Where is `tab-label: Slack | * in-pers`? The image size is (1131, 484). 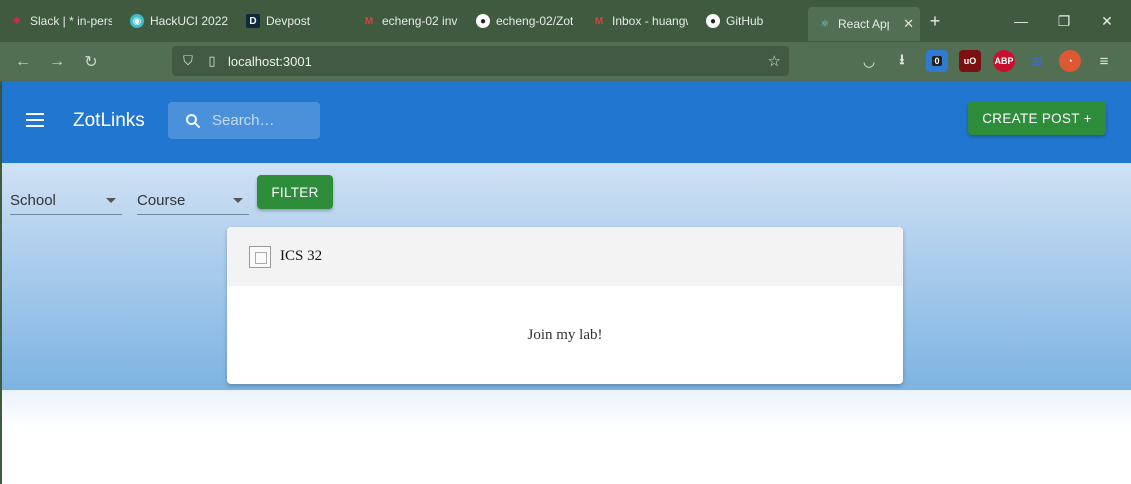 tab-label: Slack | * in-pers is located at coordinates (71, 21).